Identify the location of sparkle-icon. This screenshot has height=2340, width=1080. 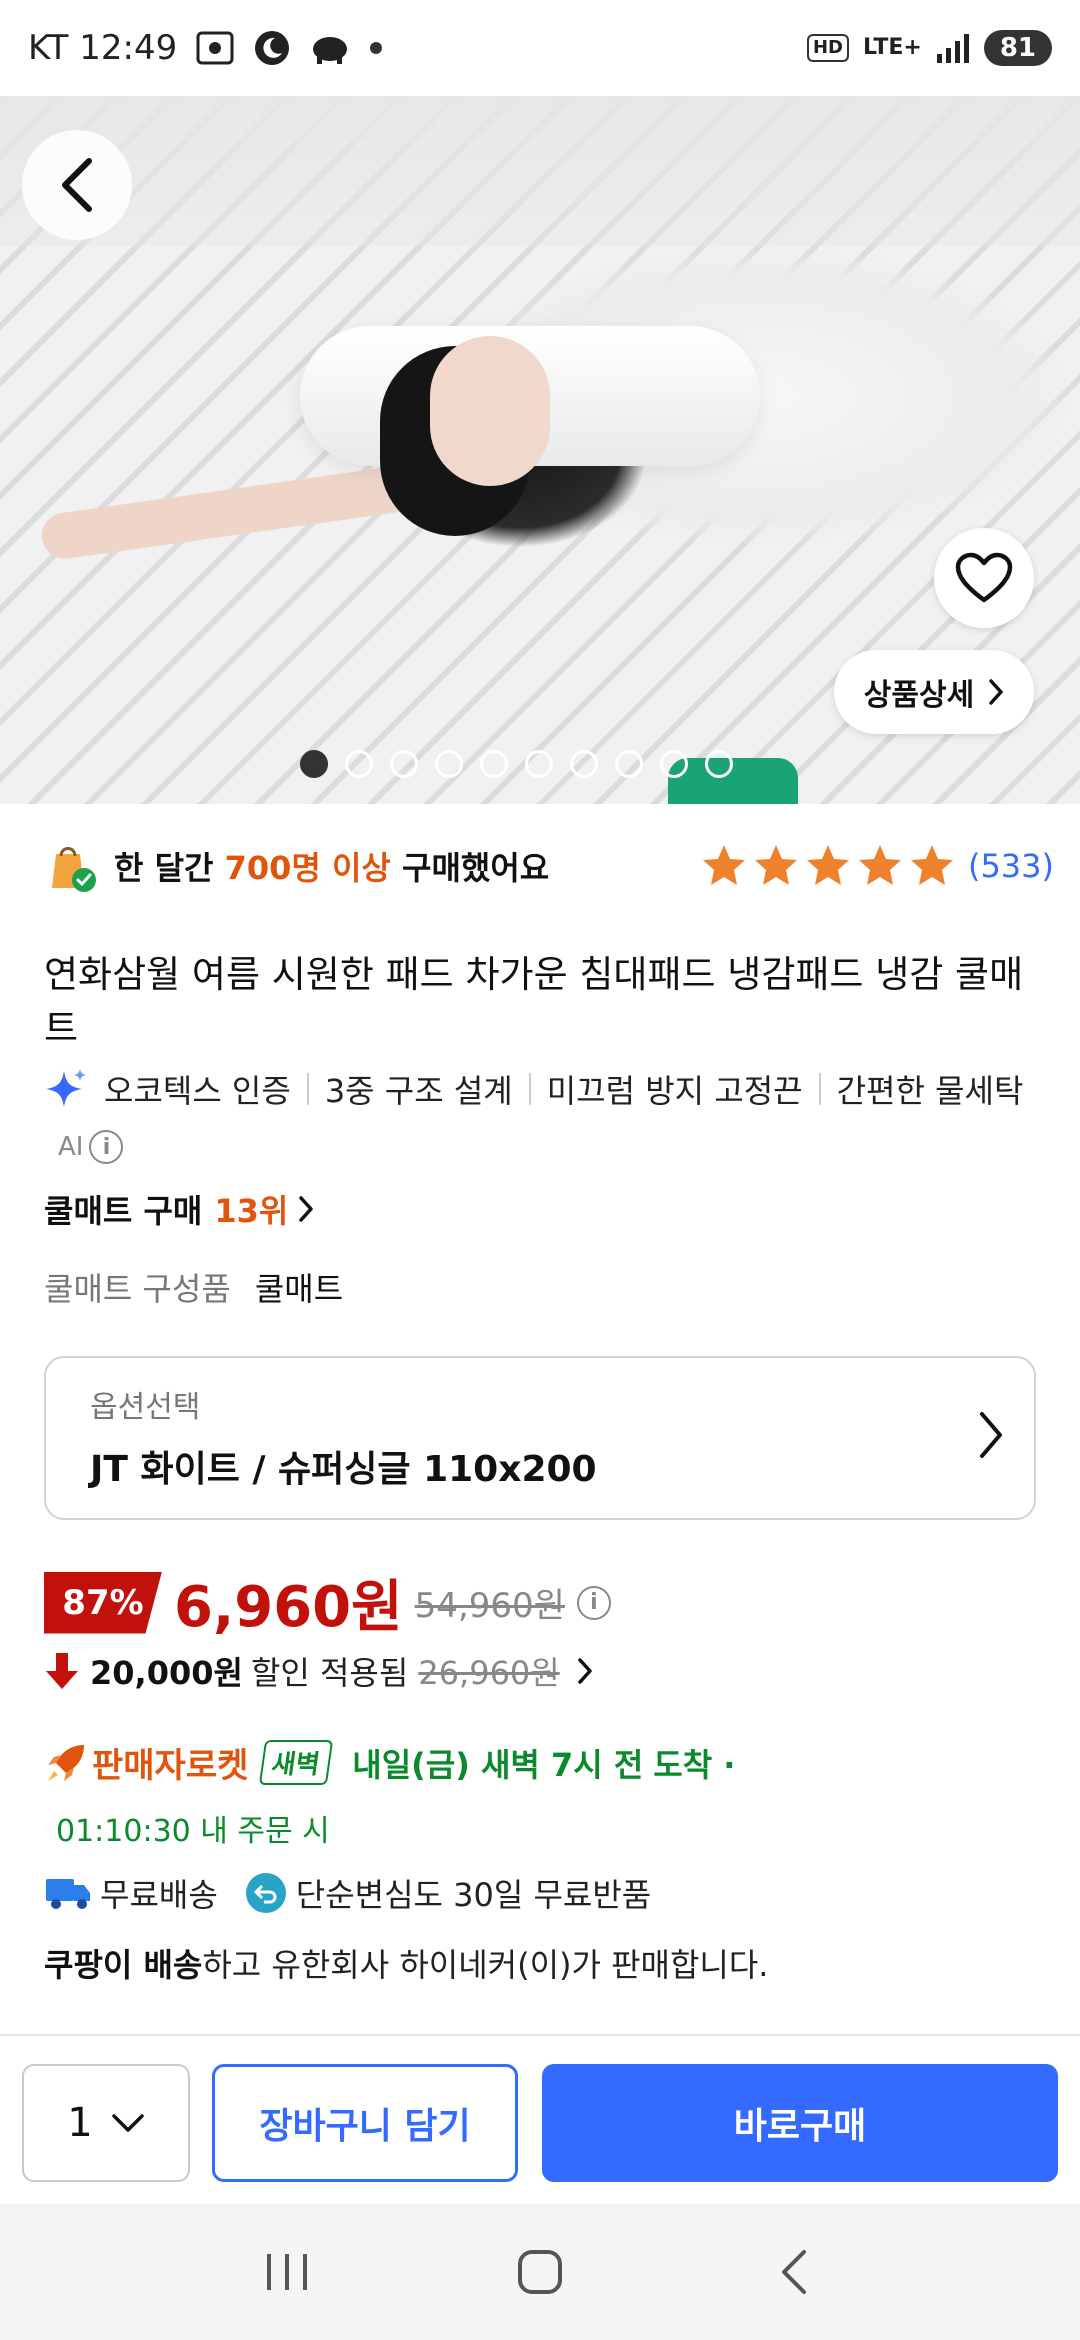
(66, 1088).